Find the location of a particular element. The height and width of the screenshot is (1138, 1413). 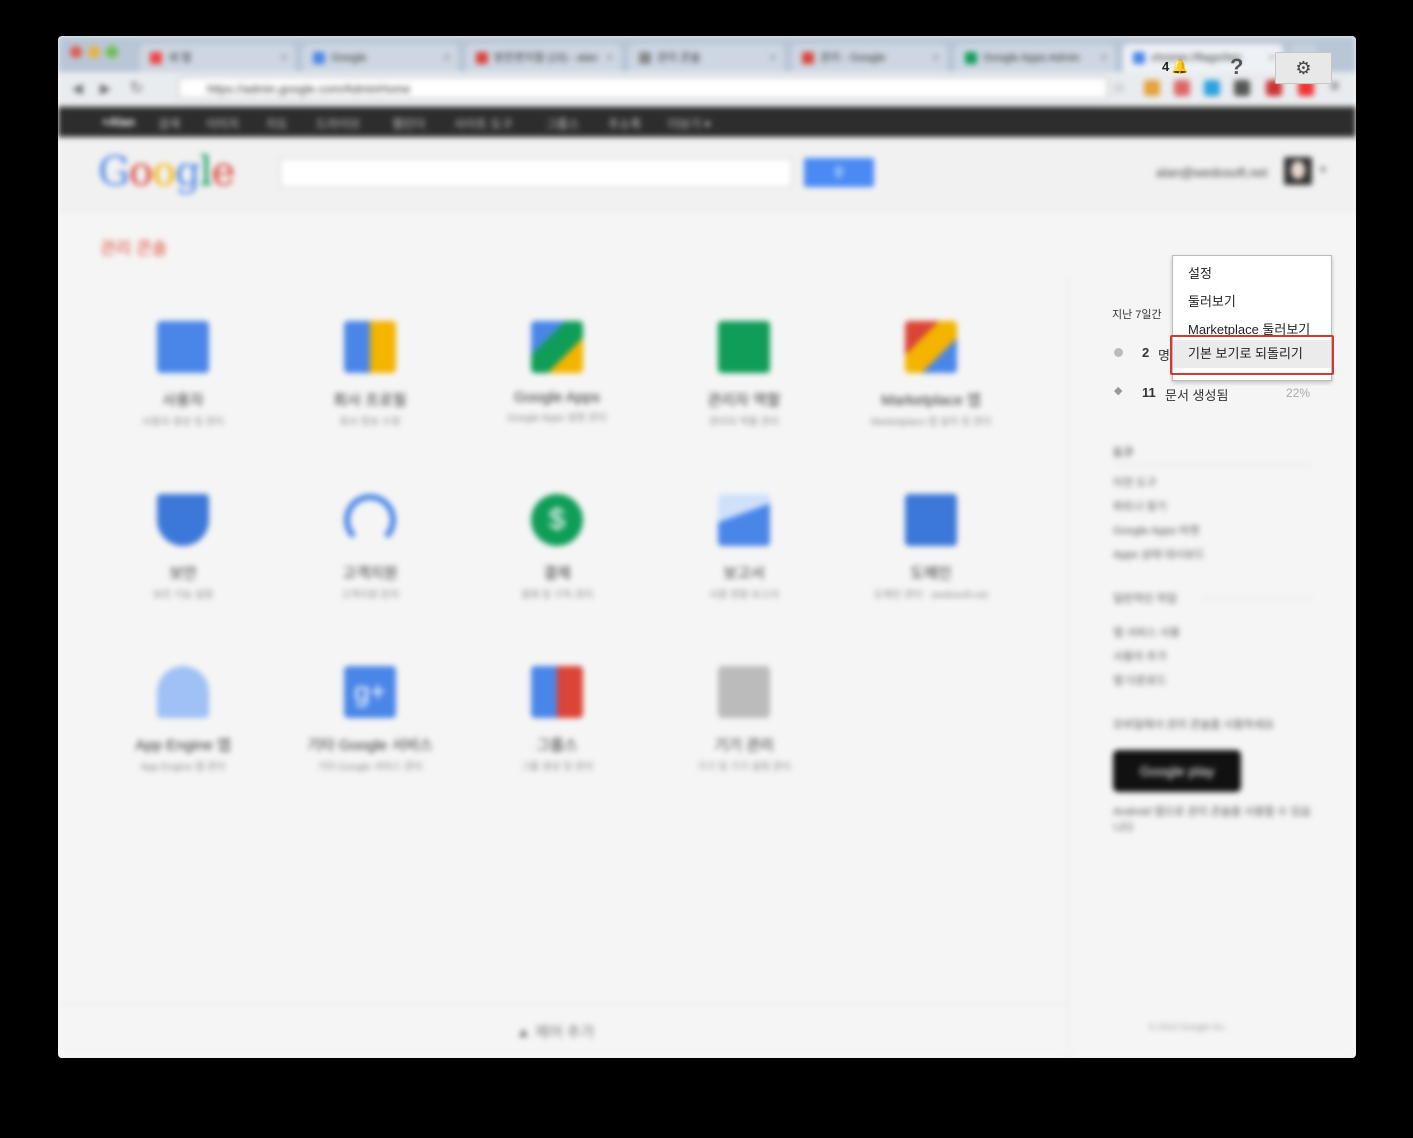

app-tile-title: 보고서 is located at coordinates (744, 573).